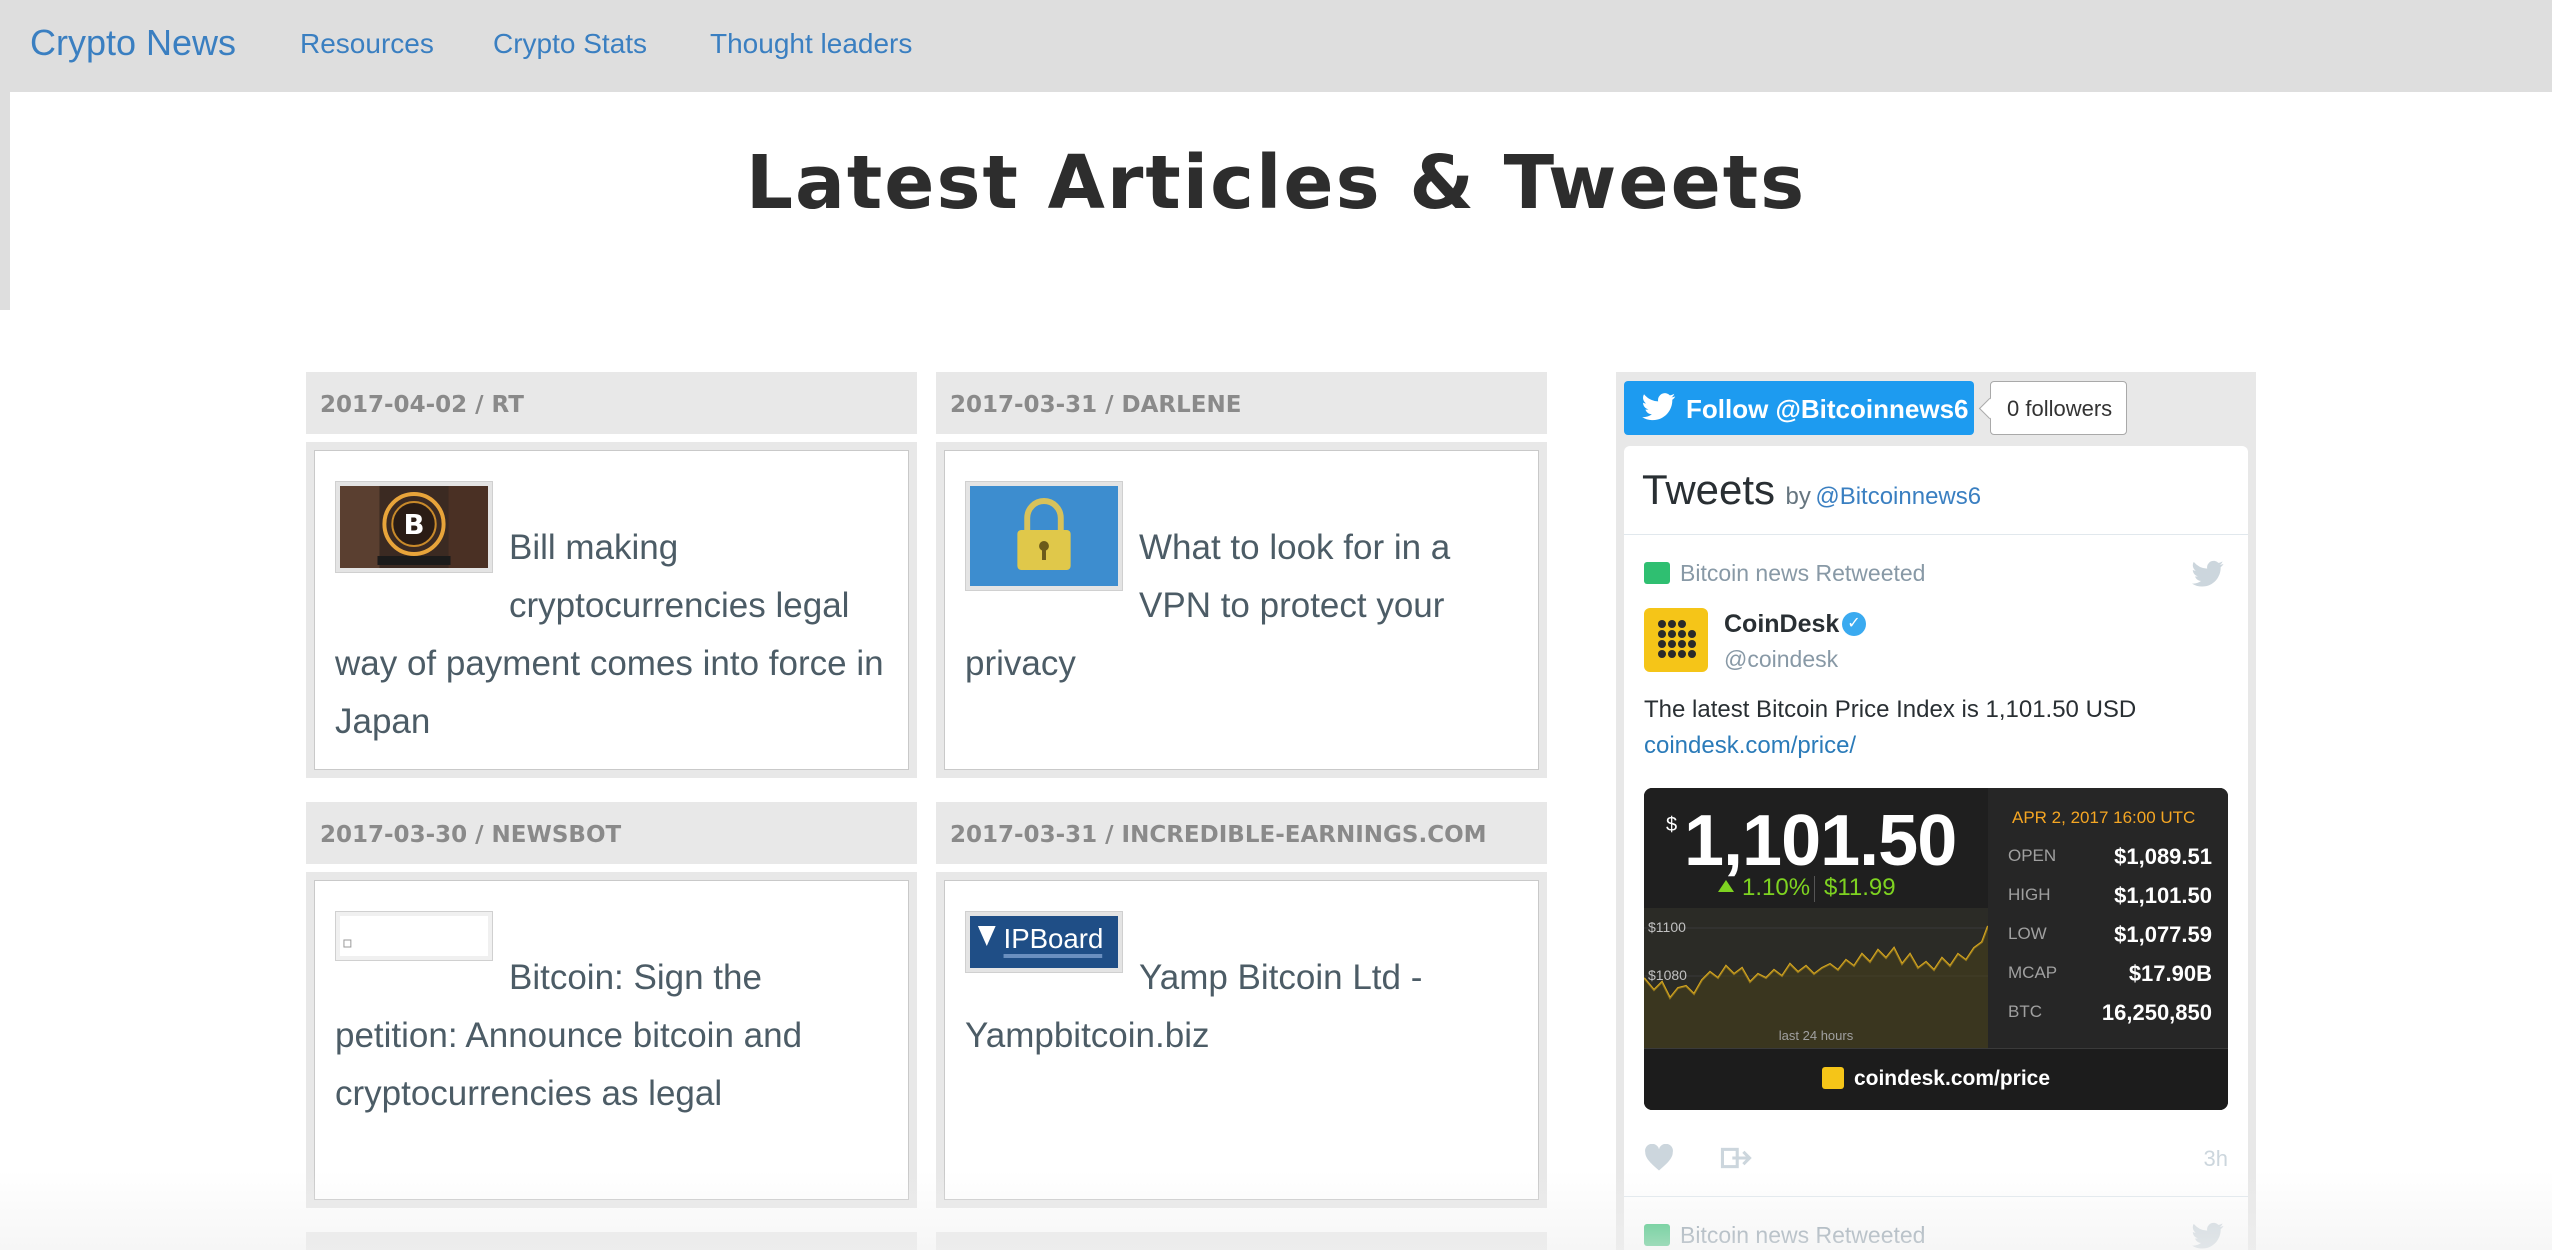 The height and width of the screenshot is (1250, 2552). What do you see at coordinates (1672, 825) in the screenshot?
I see `currency-symbol: $` at bounding box center [1672, 825].